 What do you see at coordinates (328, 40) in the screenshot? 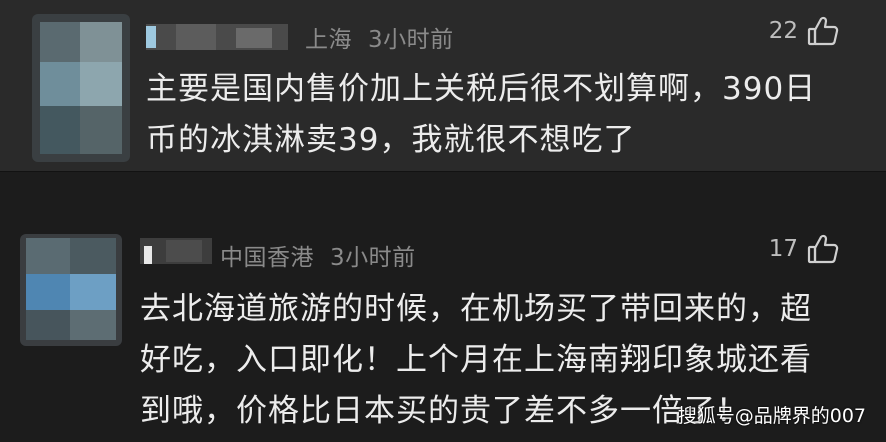
I see `location: 上海` at bounding box center [328, 40].